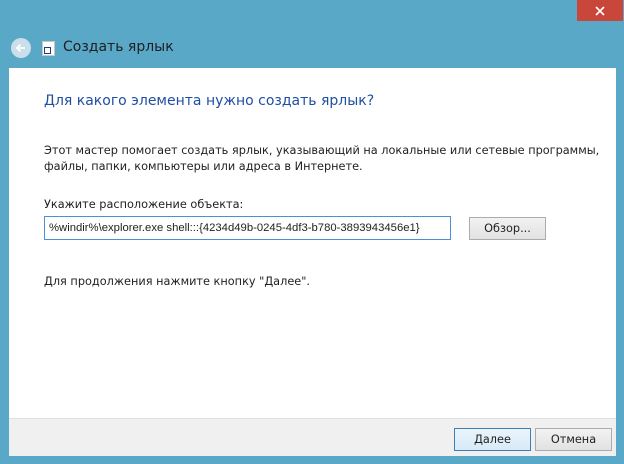  What do you see at coordinates (312, 48) in the screenshot?
I see `title-bar: Создать ярлык` at bounding box center [312, 48].